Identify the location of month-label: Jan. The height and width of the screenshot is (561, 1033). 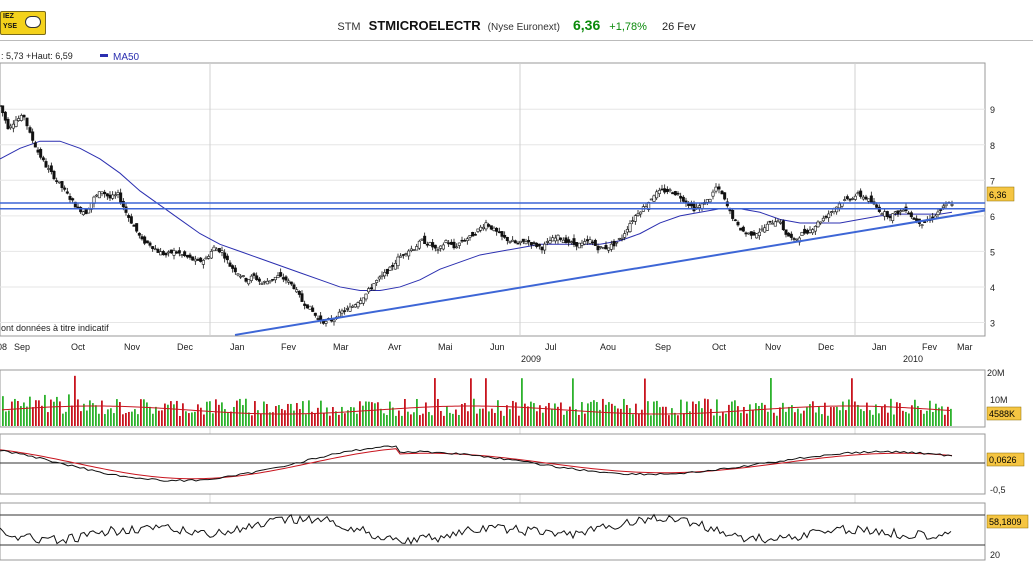
(879, 347).